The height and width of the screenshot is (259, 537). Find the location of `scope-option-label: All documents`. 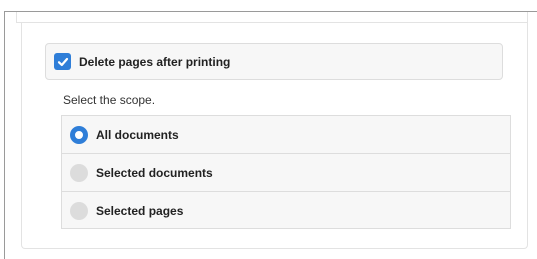

scope-option-label: All documents is located at coordinates (137, 134).